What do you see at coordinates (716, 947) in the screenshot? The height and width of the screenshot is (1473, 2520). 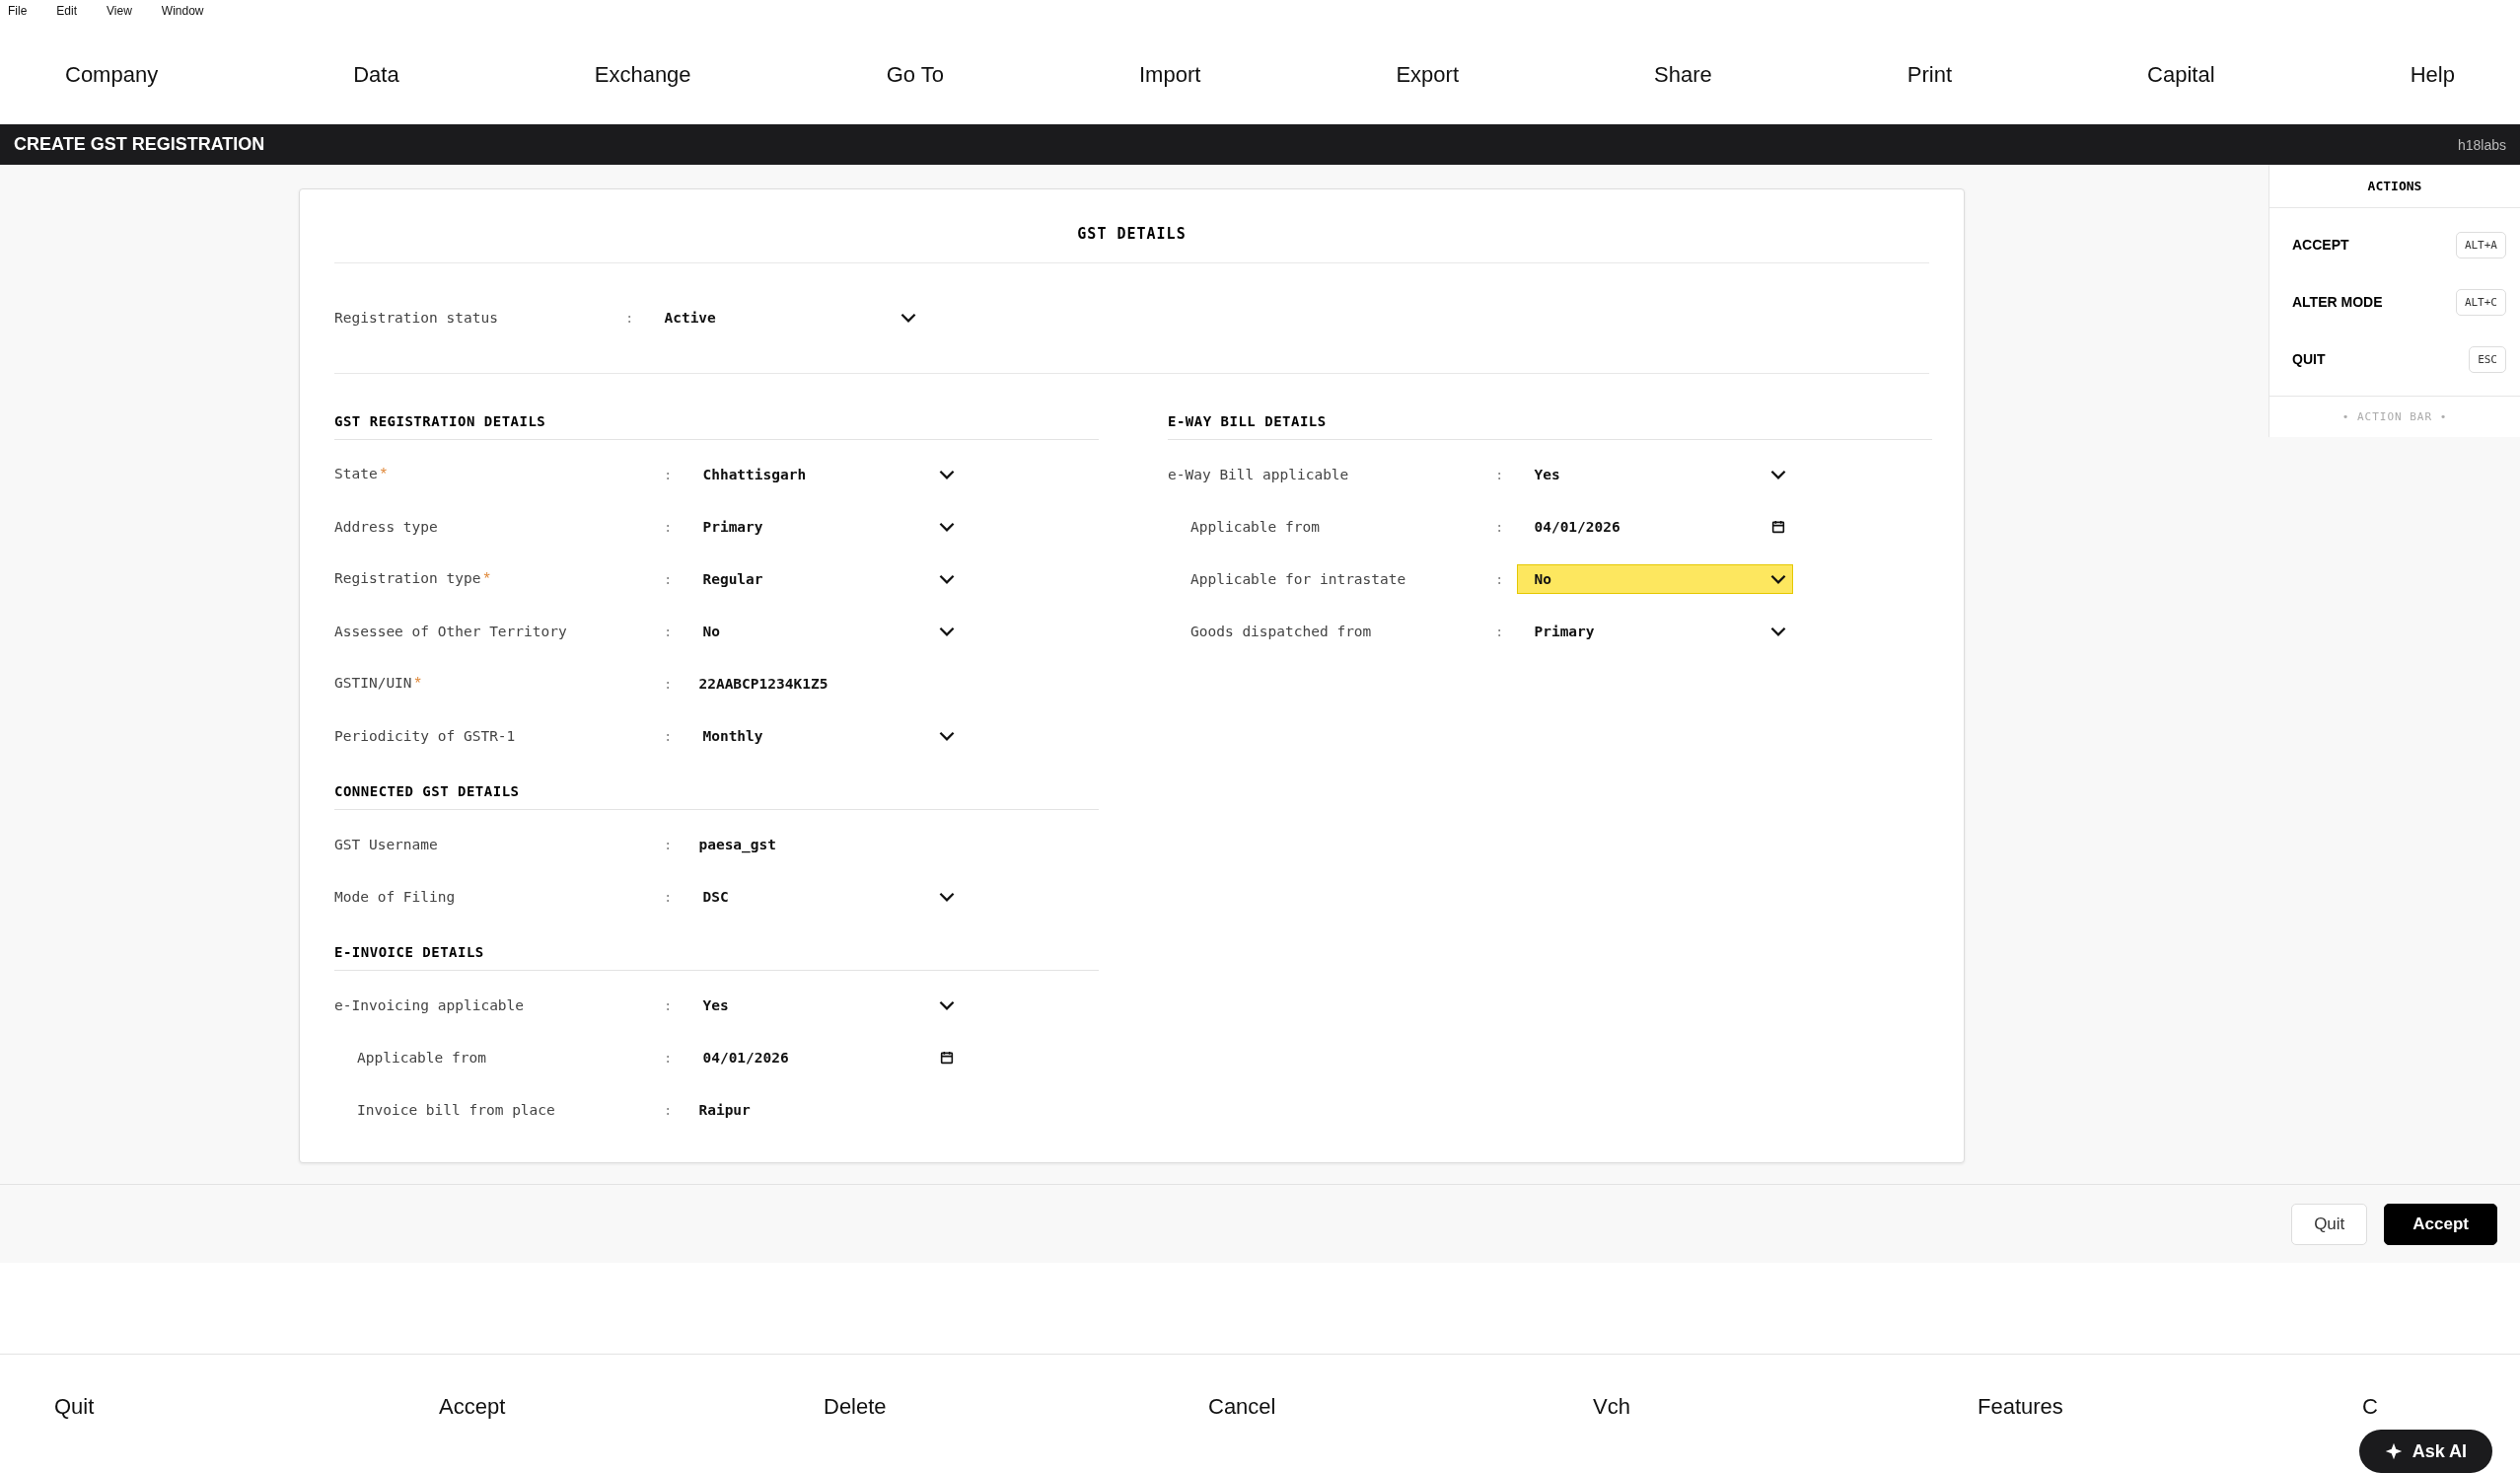 I see `section-title: E-INVOICE DETAILS` at bounding box center [716, 947].